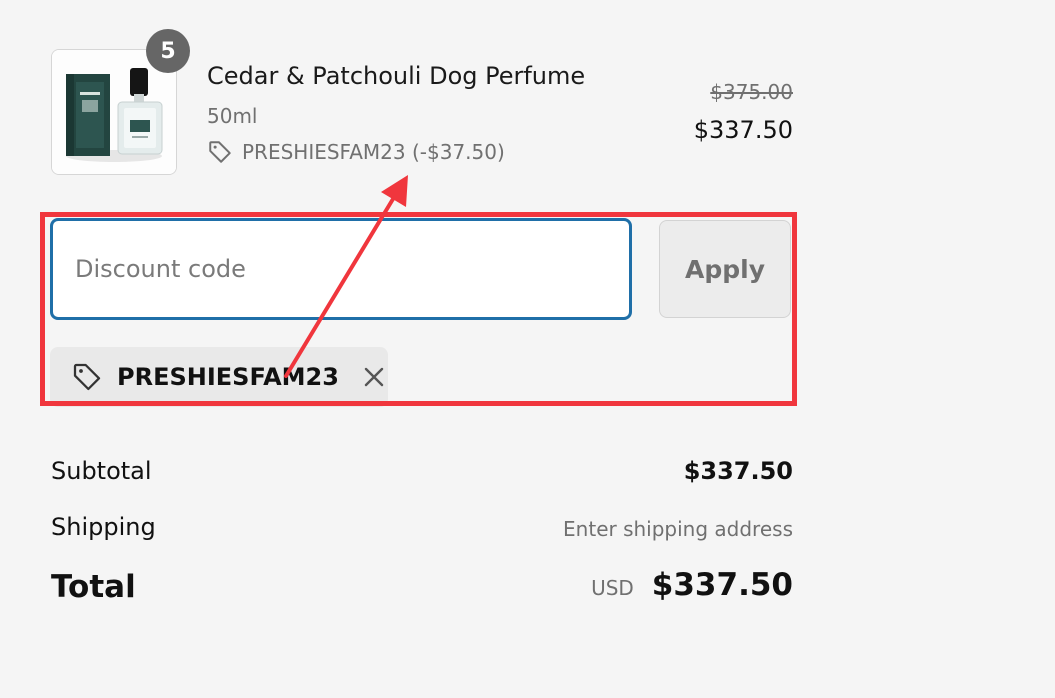  I want to click on applied-discount-code: PRESHIESFAM23, so click(228, 377).